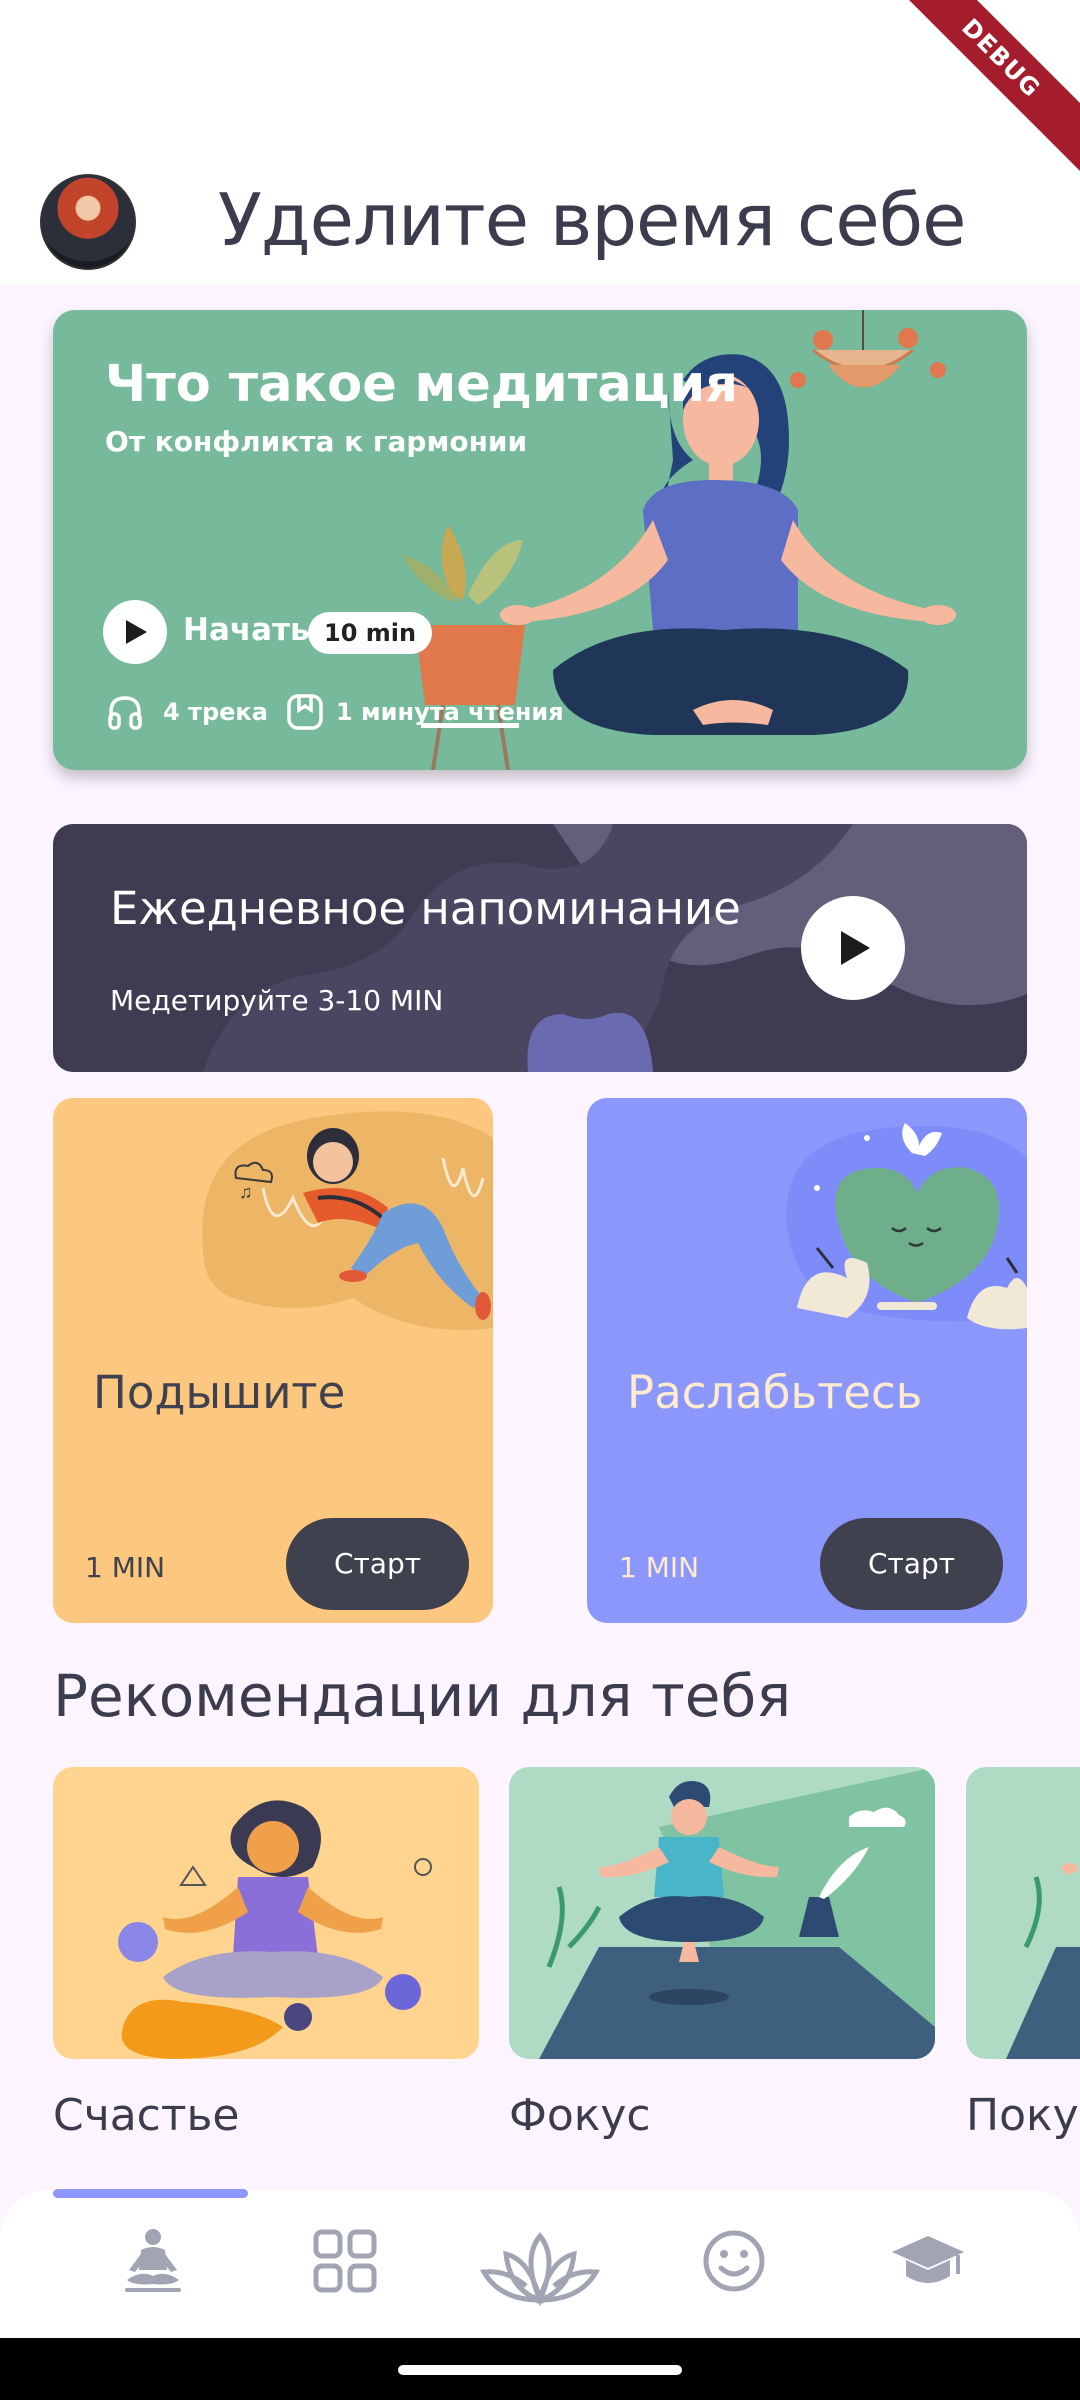 Image resolution: width=1080 pixels, height=2400 pixels. I want to click on smiley-icon, so click(734, 2261).